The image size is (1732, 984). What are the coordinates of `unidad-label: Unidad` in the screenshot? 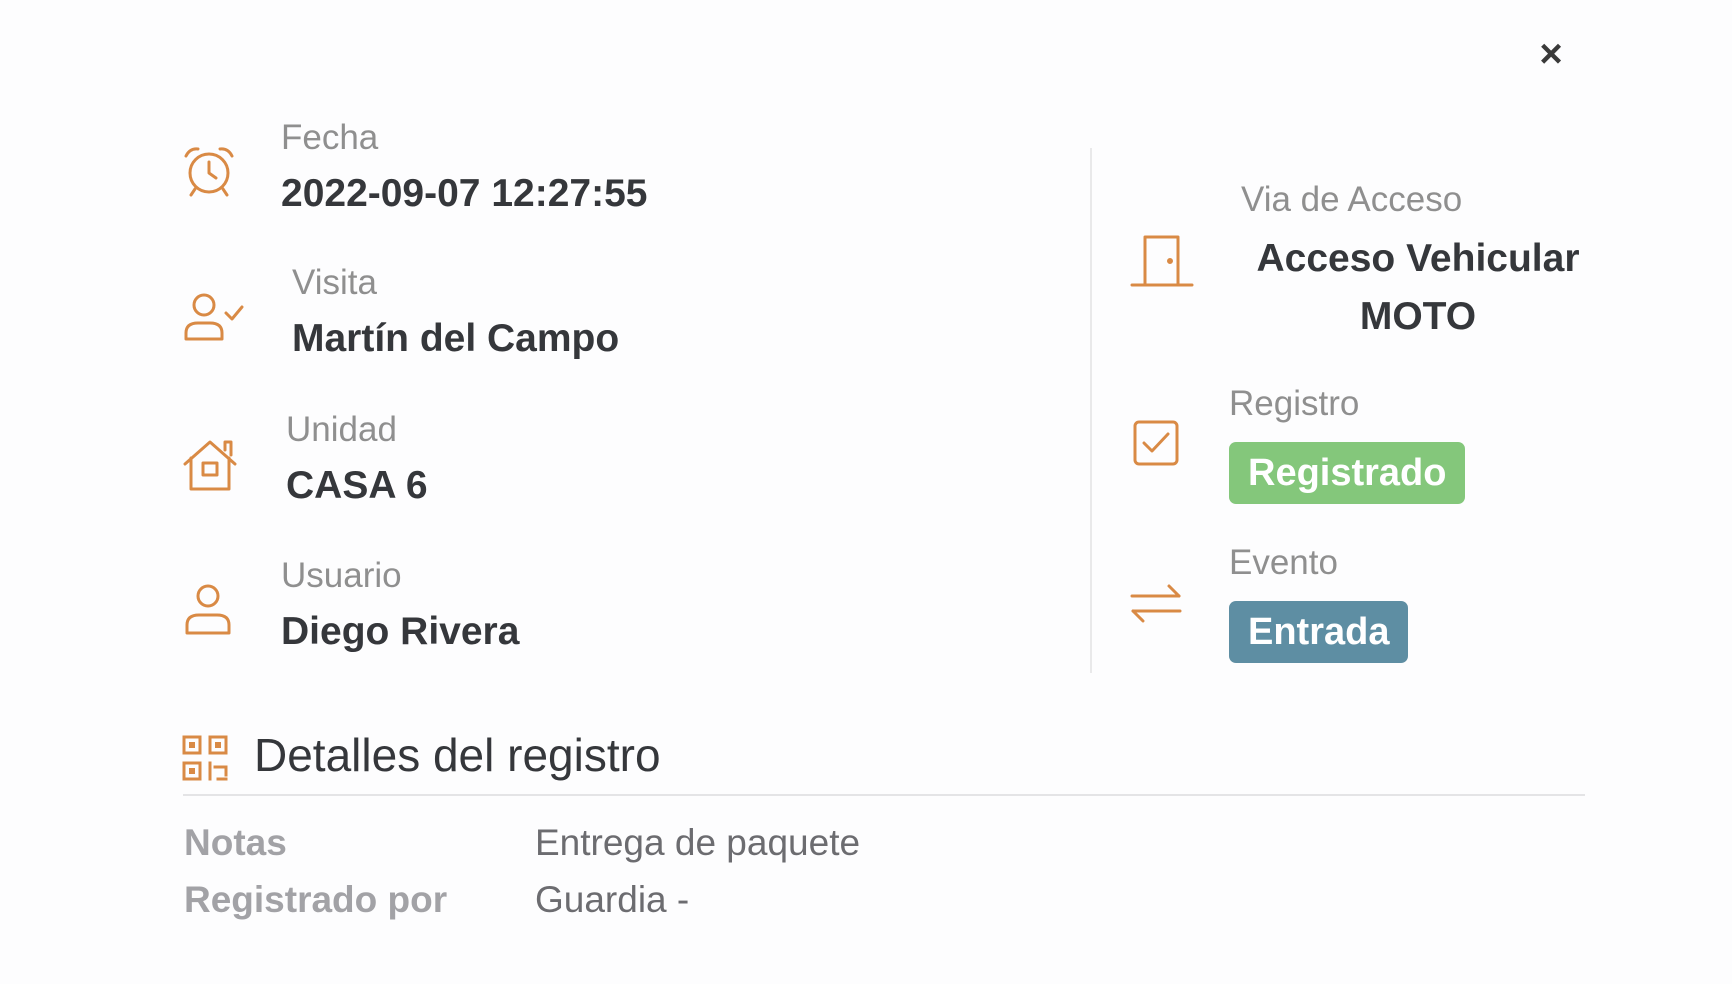 It's located at (341, 429).